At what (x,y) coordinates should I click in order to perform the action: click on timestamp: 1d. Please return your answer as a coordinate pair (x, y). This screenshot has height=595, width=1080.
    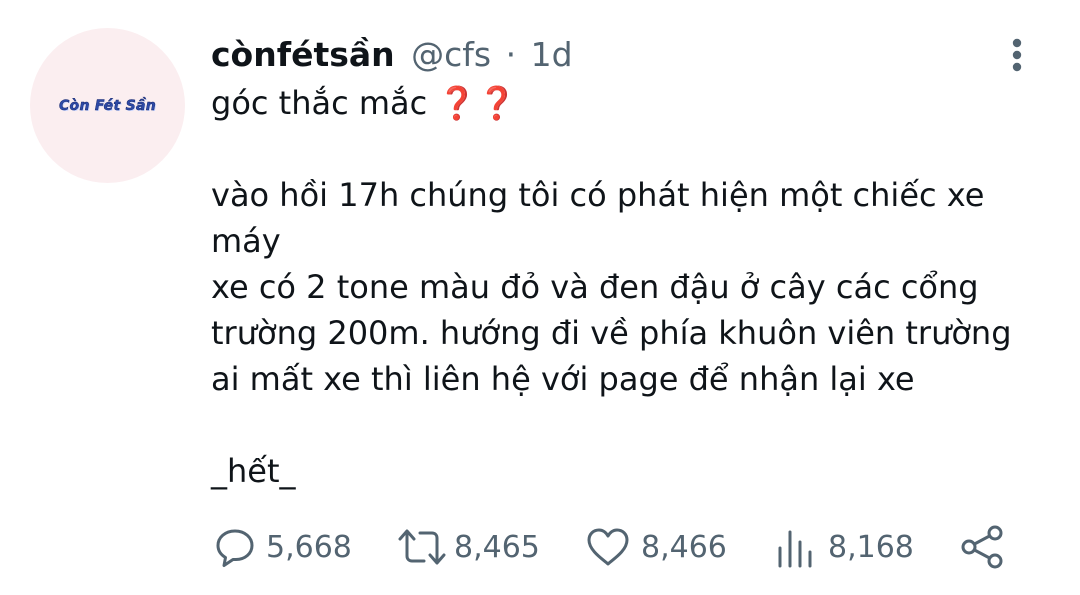
    Looking at the image, I should click on (552, 54).